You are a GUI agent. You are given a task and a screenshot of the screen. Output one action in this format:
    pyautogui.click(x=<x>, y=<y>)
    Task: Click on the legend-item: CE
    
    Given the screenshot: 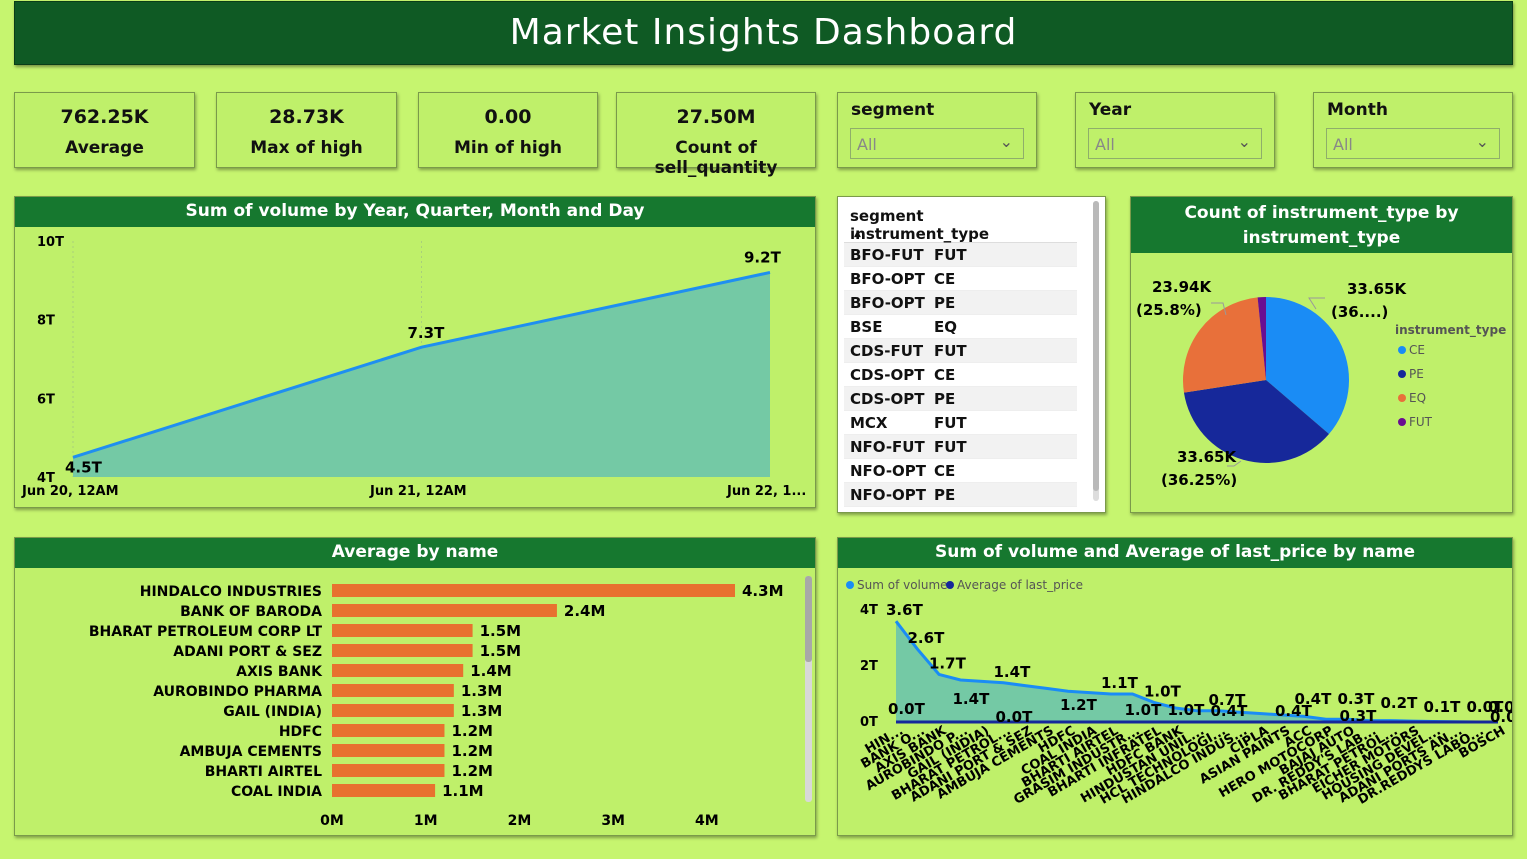 What is the action you would take?
    pyautogui.click(x=1417, y=350)
    